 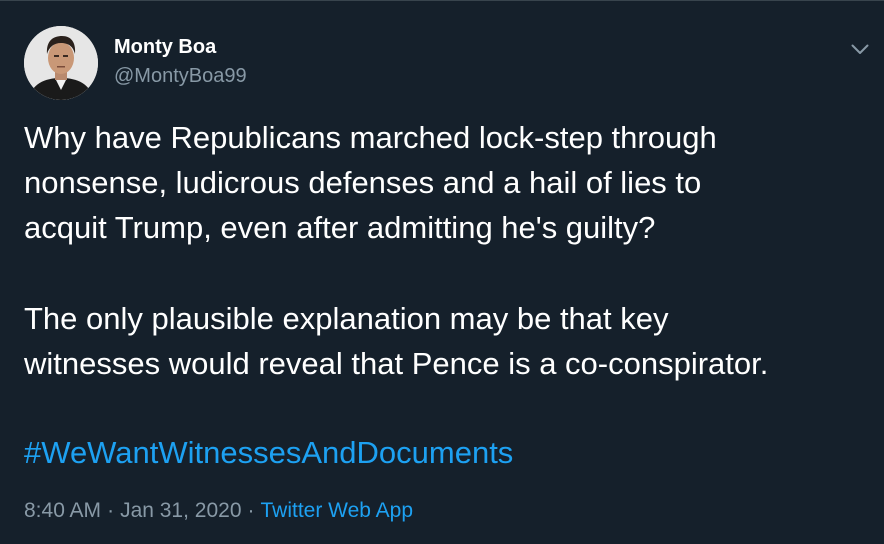 I want to click on author-handle: @MontyBoa99, so click(x=180, y=76).